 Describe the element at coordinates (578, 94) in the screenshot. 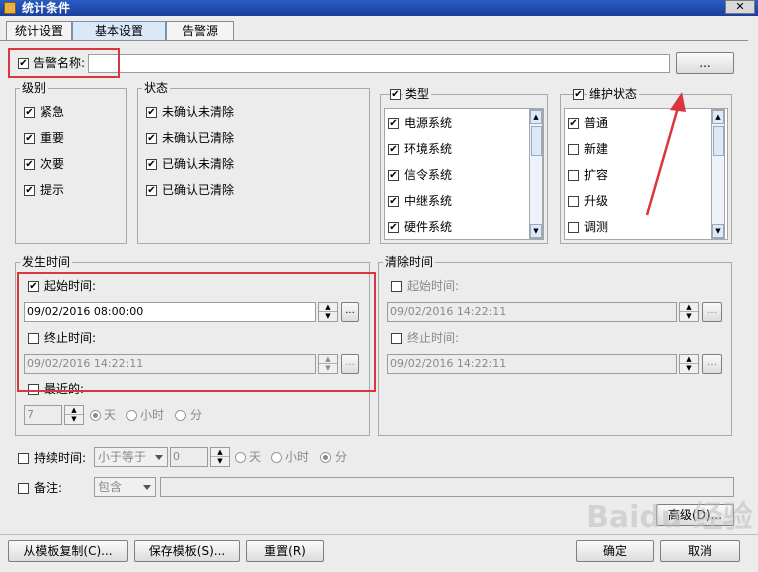

I see `maint-group-checkbox: ✔` at that location.